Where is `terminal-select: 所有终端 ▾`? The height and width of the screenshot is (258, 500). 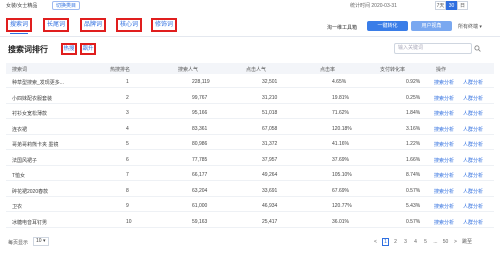 terminal-select: 所有终端 ▾ is located at coordinates (470, 26).